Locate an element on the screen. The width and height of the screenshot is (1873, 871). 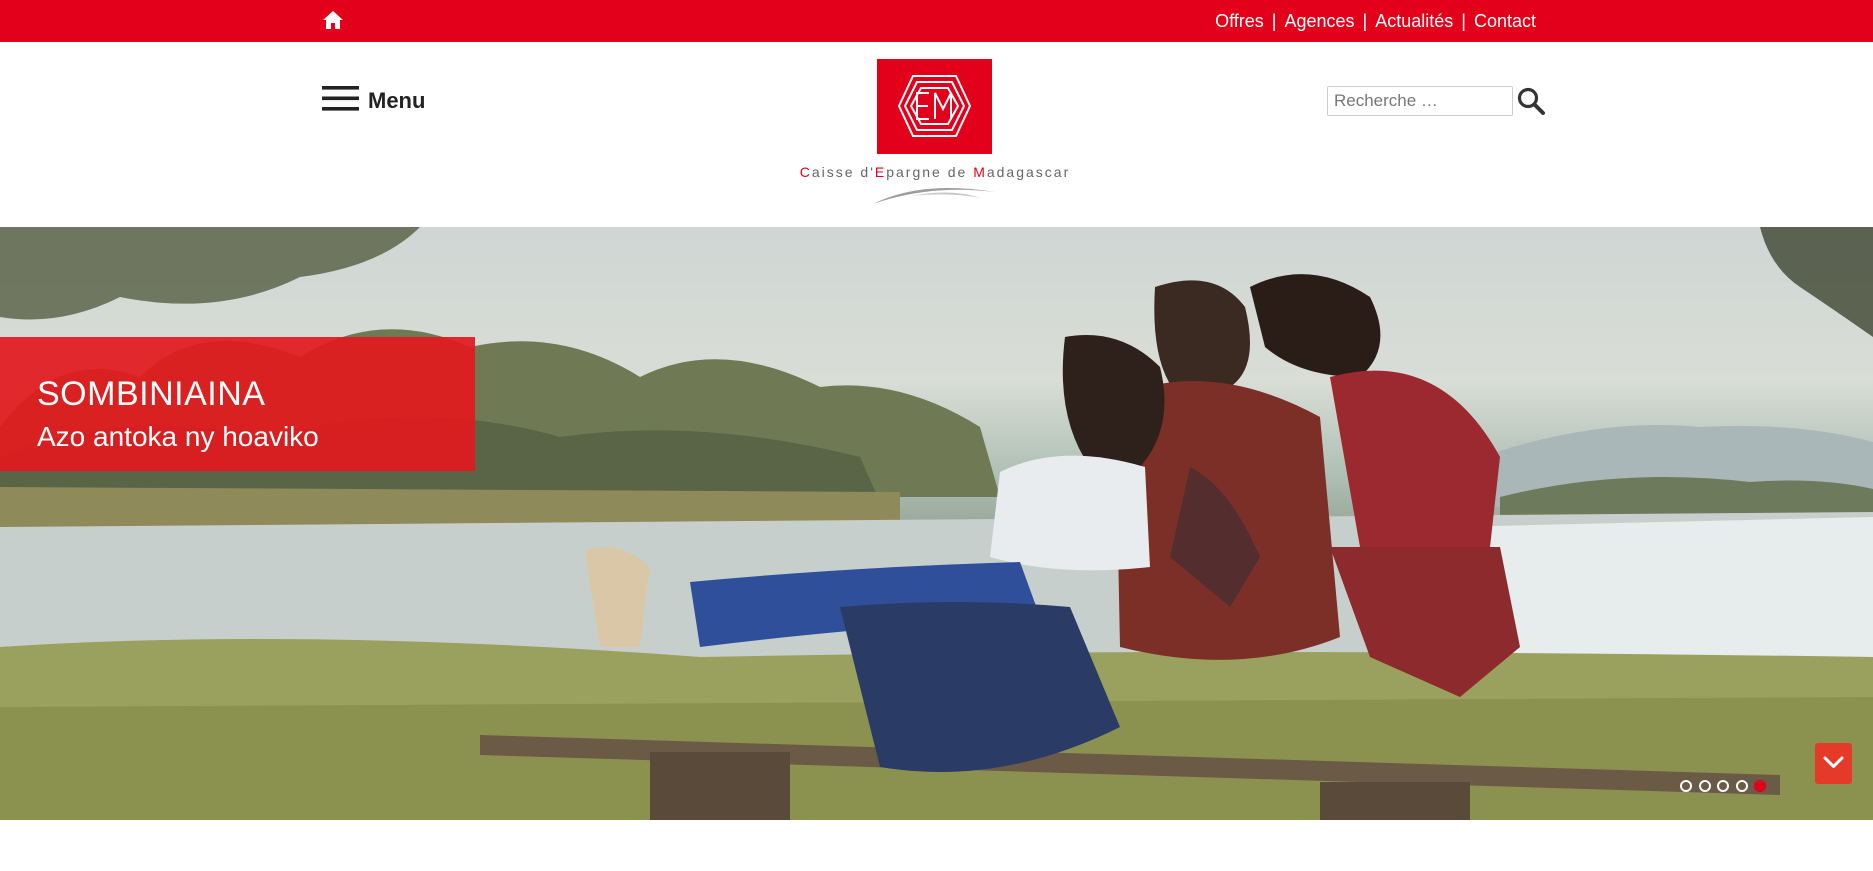
home-icon is located at coordinates (333, 20).